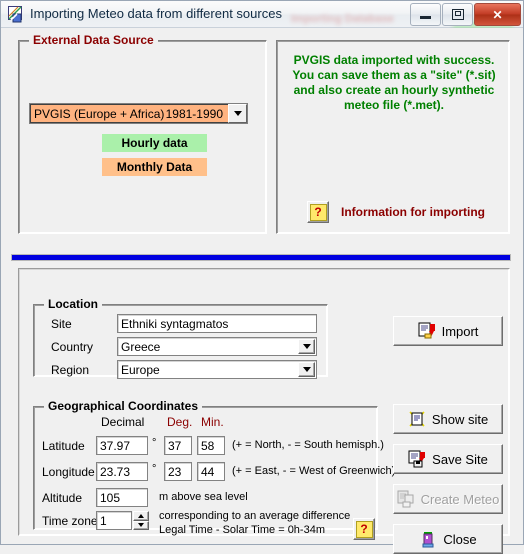 The image size is (524, 554). Describe the element at coordinates (261, 257) in the screenshot. I see `section-divider` at that location.